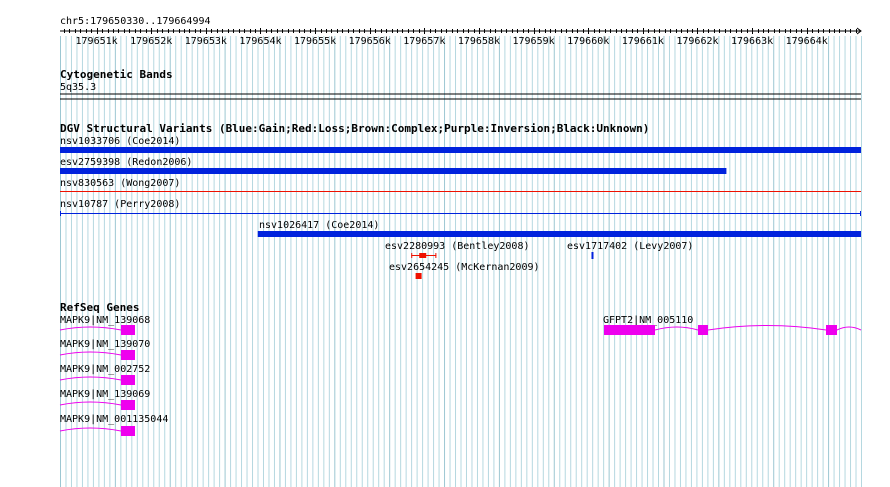 The width and height of the screenshot is (890, 487). Describe the element at coordinates (752, 41) in the screenshot. I see `ruler-tick-label: 179663k` at that location.